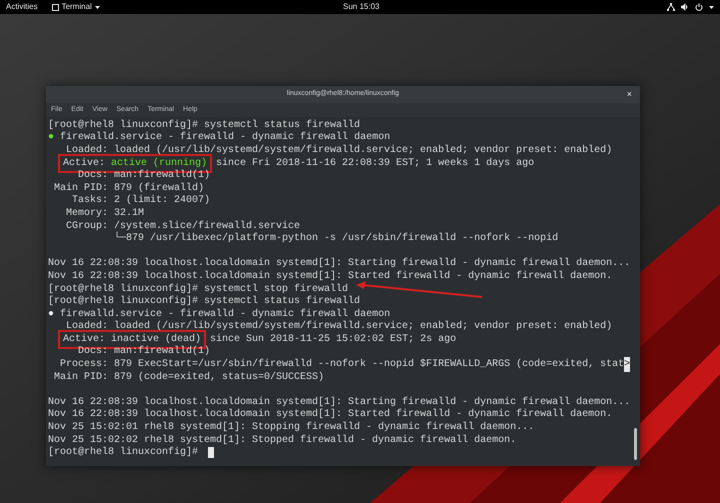  I want to click on terminal-line: └─879 /usr/libexec/platform-python -s /usr/sbin/firewalld --nofork --nopid, so click(335, 238).